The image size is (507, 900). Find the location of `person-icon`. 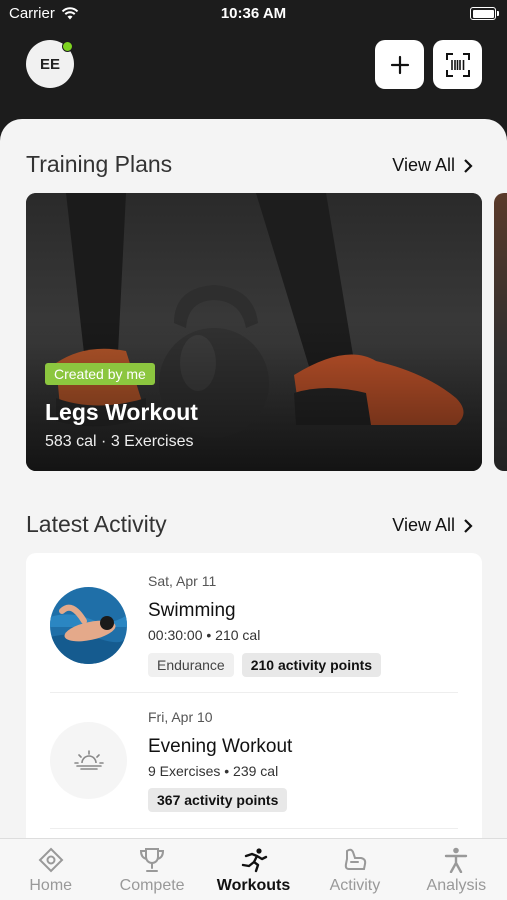

person-icon is located at coordinates (456, 860).